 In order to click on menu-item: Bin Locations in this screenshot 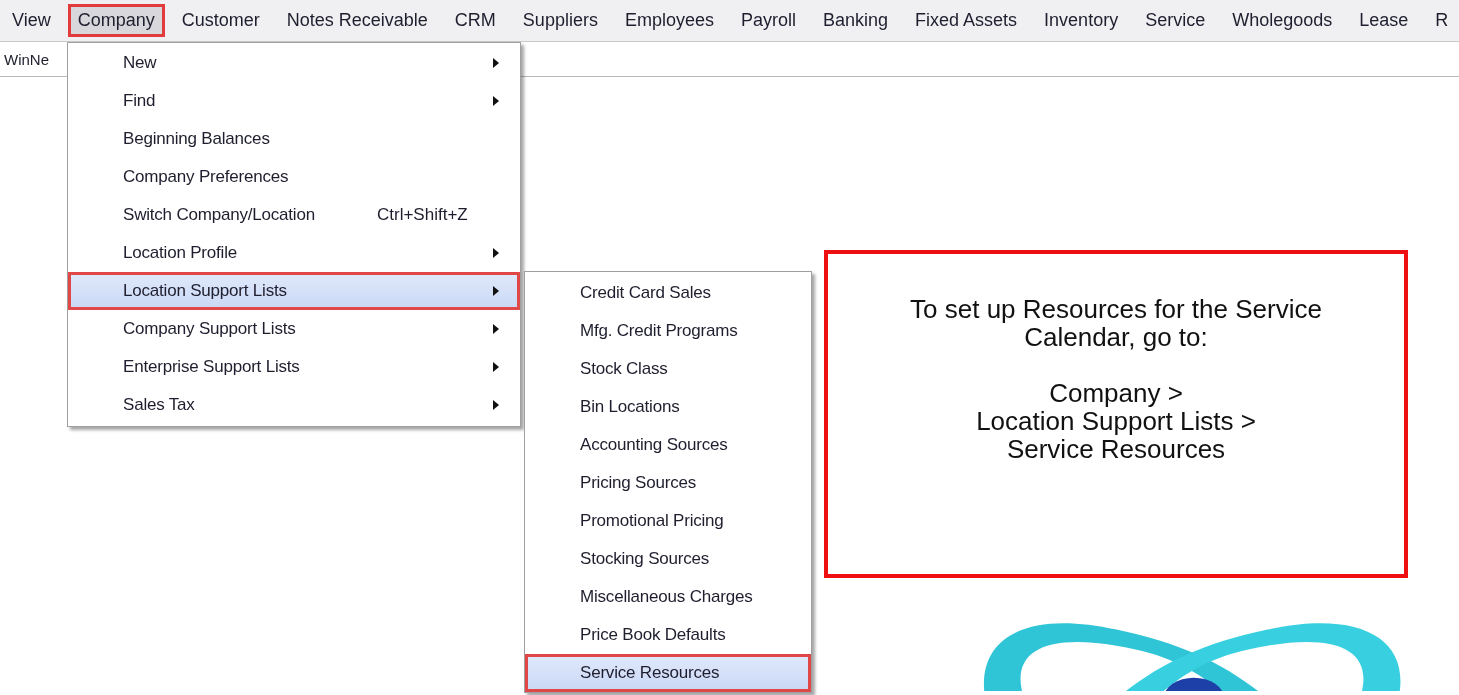, I will do `click(668, 407)`.